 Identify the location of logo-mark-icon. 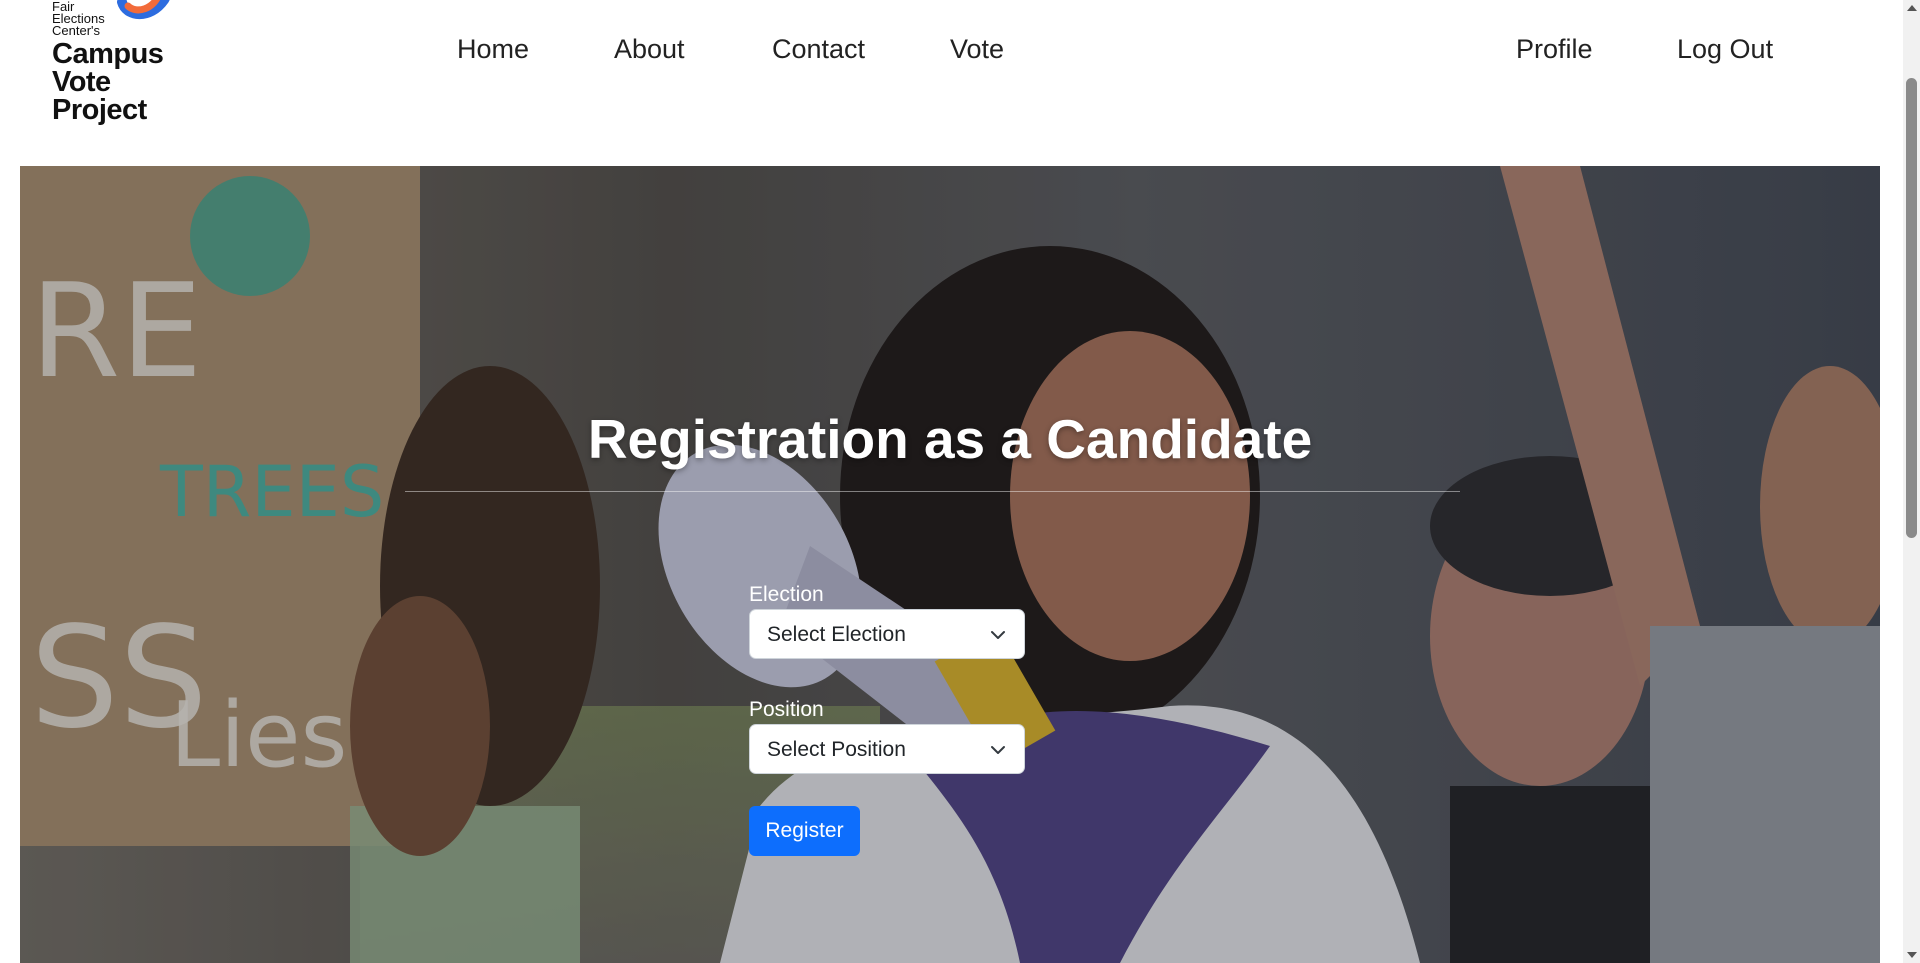
(143, 10).